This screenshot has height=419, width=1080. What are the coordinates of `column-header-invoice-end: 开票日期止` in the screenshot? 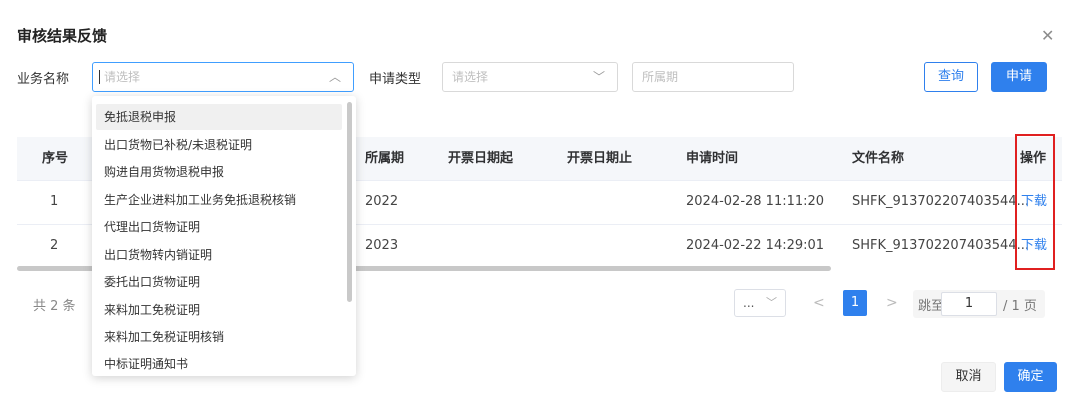 It's located at (600, 158).